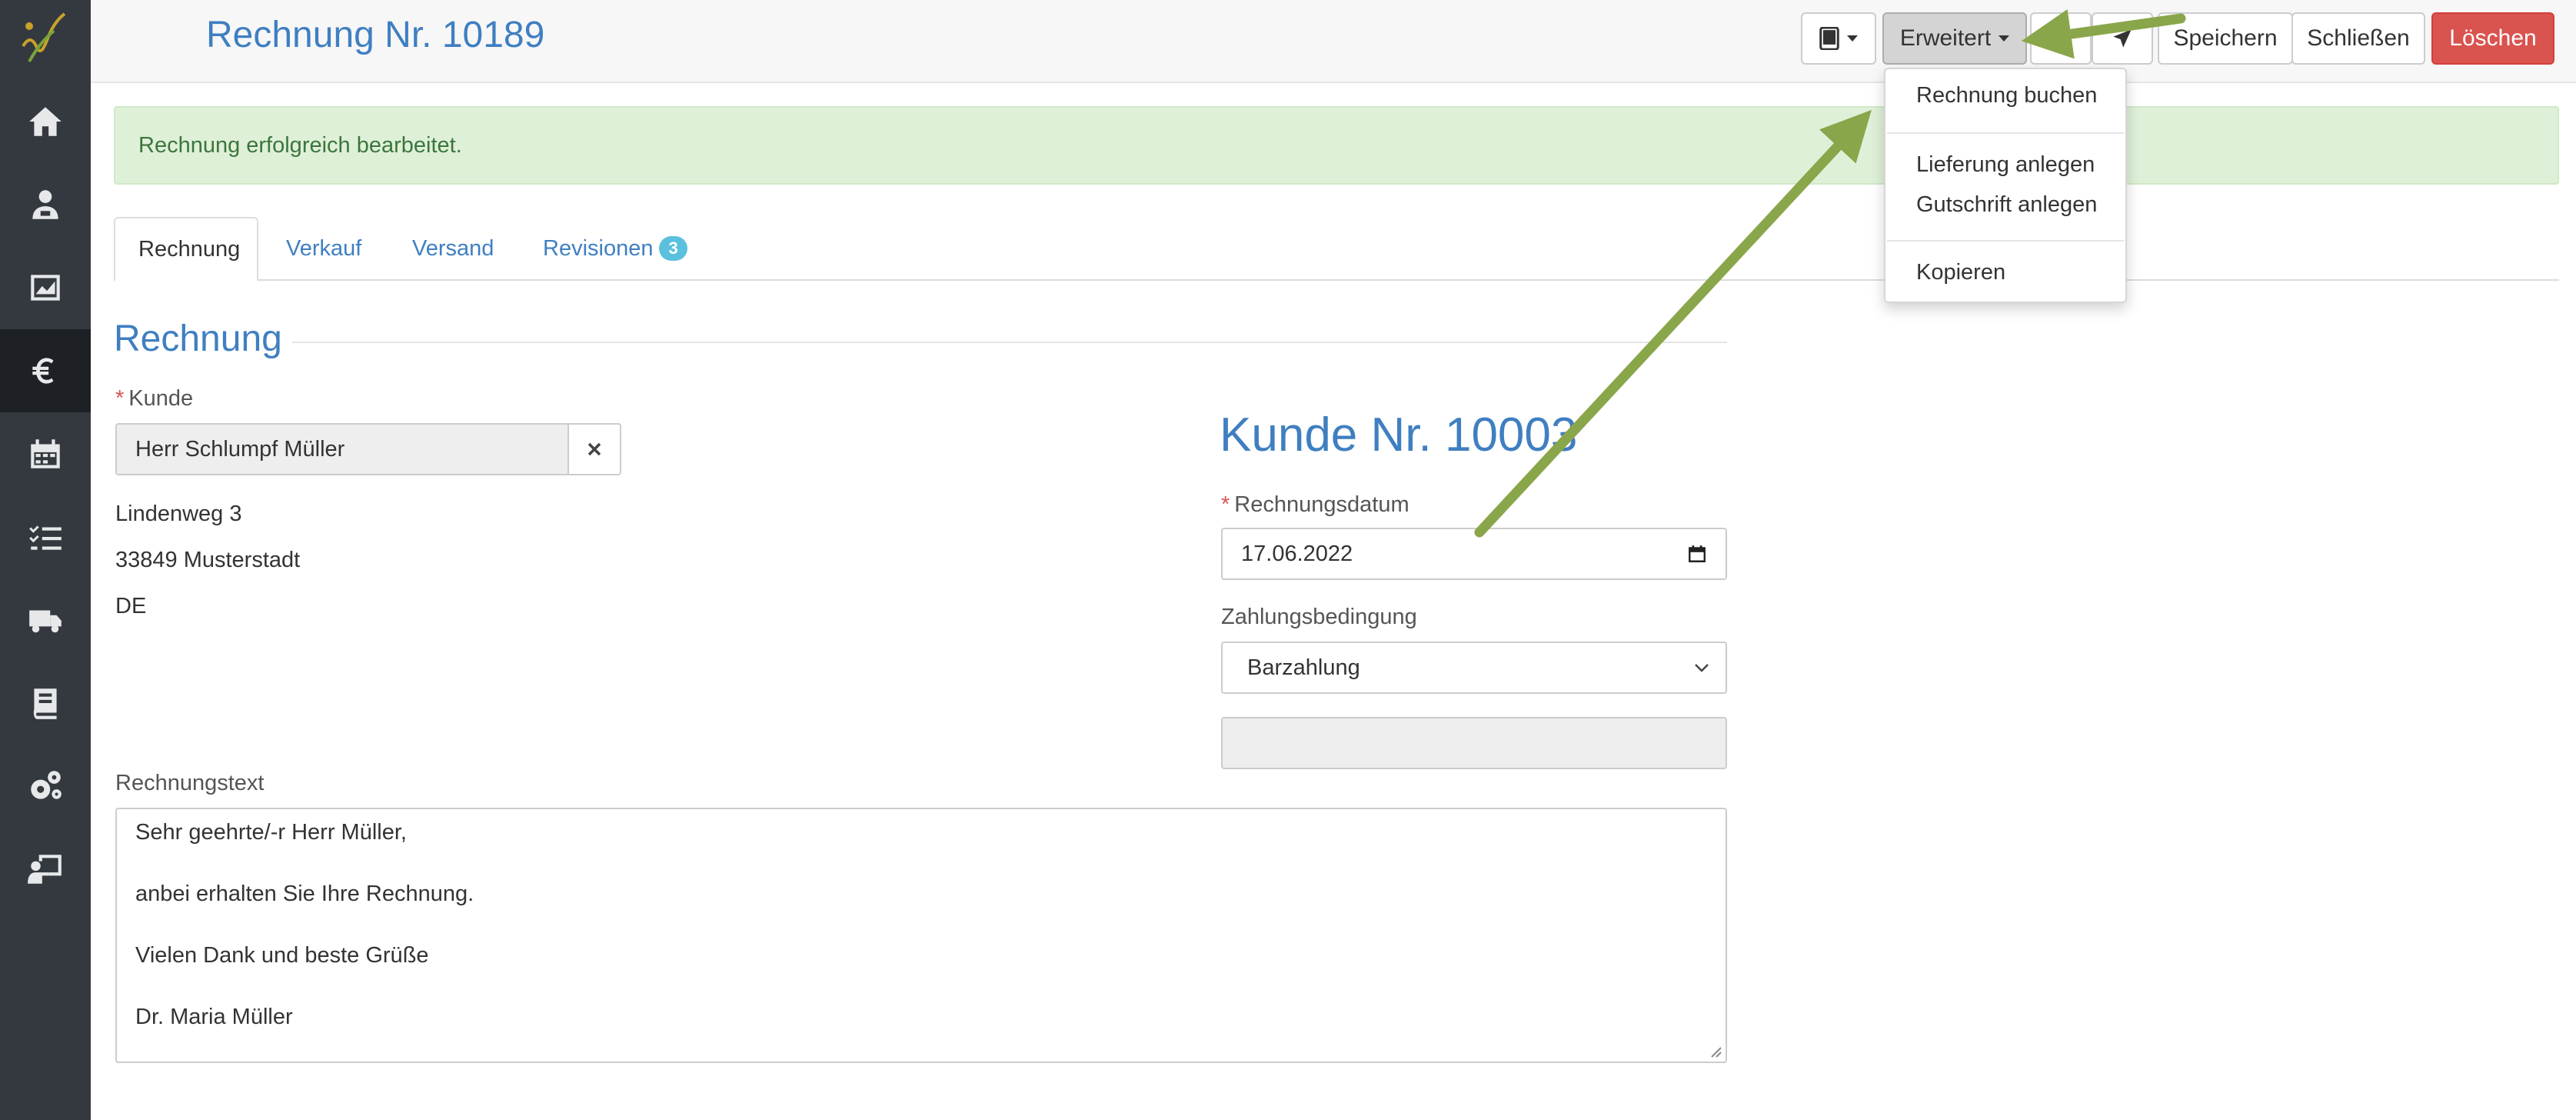  Describe the element at coordinates (1946, 38) in the screenshot. I see `advanced-menu-label: Erweitert` at that location.